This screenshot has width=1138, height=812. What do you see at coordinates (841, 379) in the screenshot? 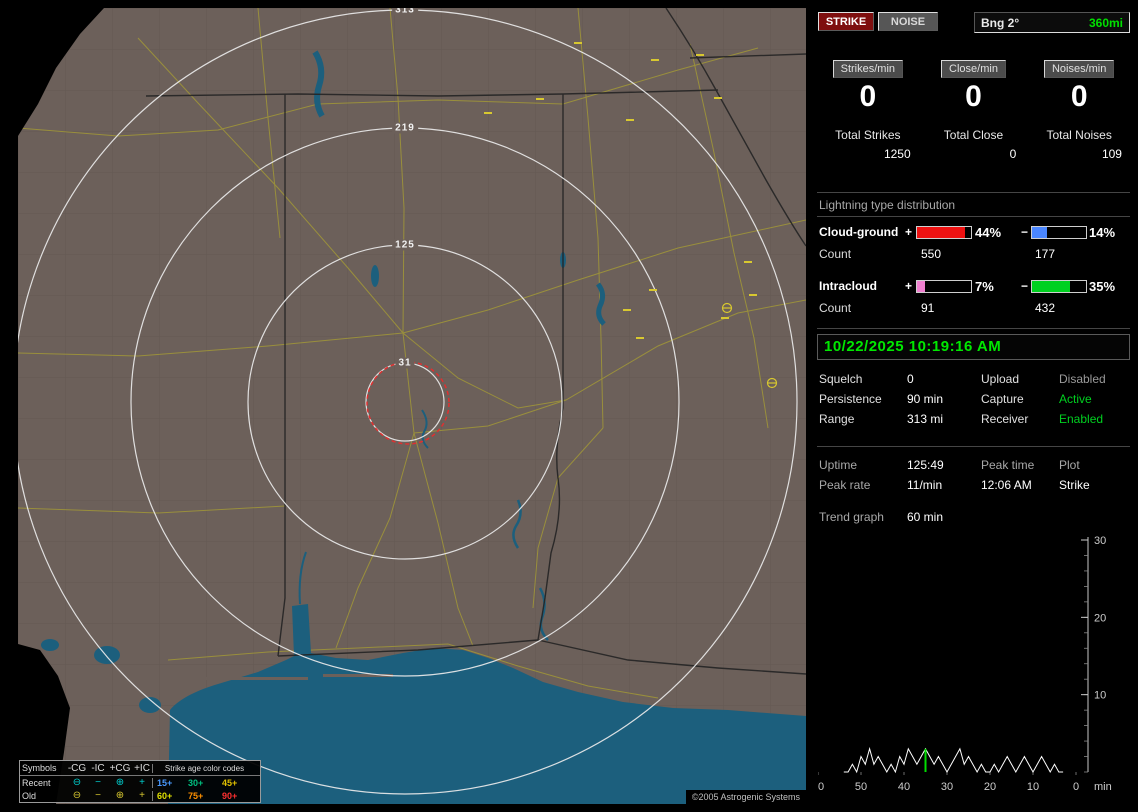
I see `squelch-label: Squelch` at bounding box center [841, 379].